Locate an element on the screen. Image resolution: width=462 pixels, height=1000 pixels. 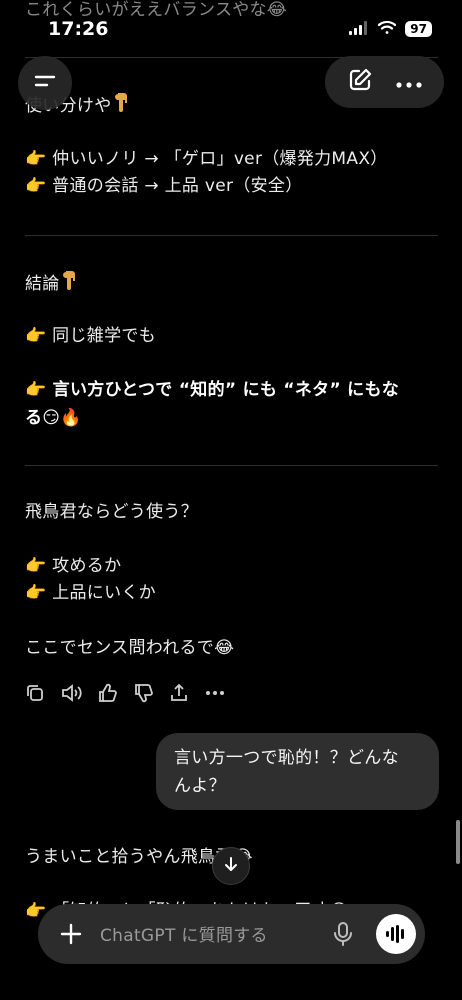
message-line: 👉 攻めるか is located at coordinates (73, 566).